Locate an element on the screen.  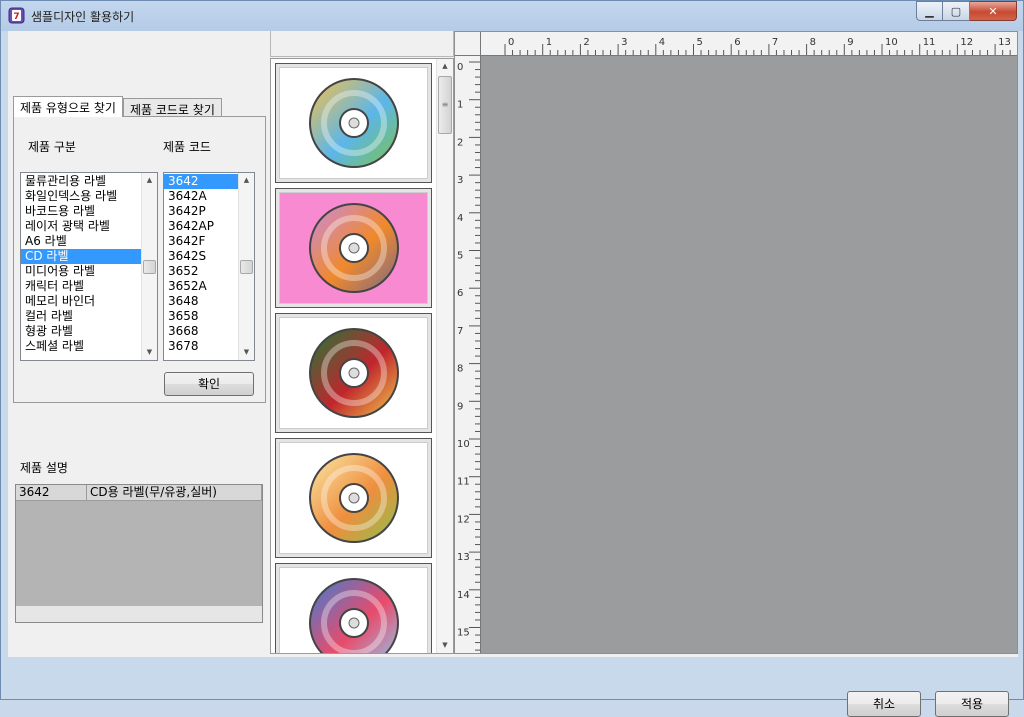
ruler-label: 1 is located at coordinates (460, 105).